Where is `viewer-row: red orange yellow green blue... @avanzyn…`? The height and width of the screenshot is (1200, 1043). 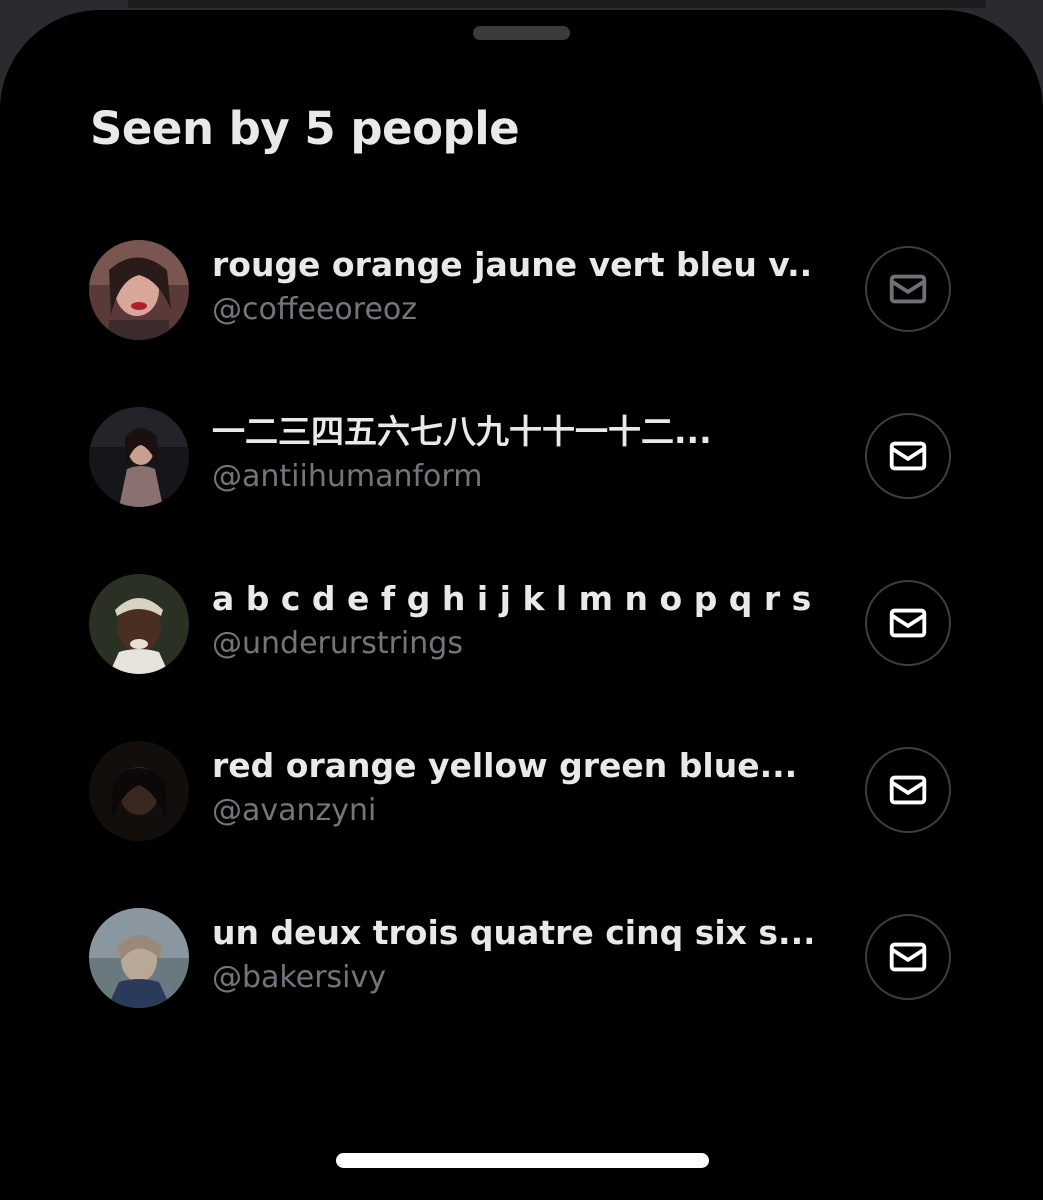 viewer-row: red orange yellow green blue... @avanzyn… is located at coordinates (521, 791).